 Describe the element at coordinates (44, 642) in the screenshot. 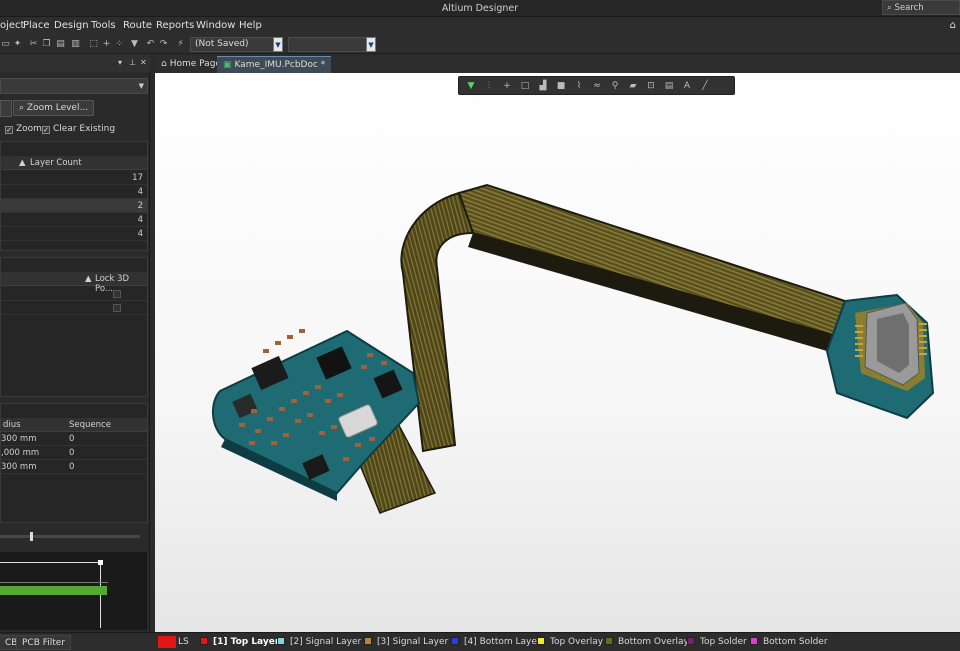

I see `panel-tab-pcb-filter: PCB Filter` at that location.